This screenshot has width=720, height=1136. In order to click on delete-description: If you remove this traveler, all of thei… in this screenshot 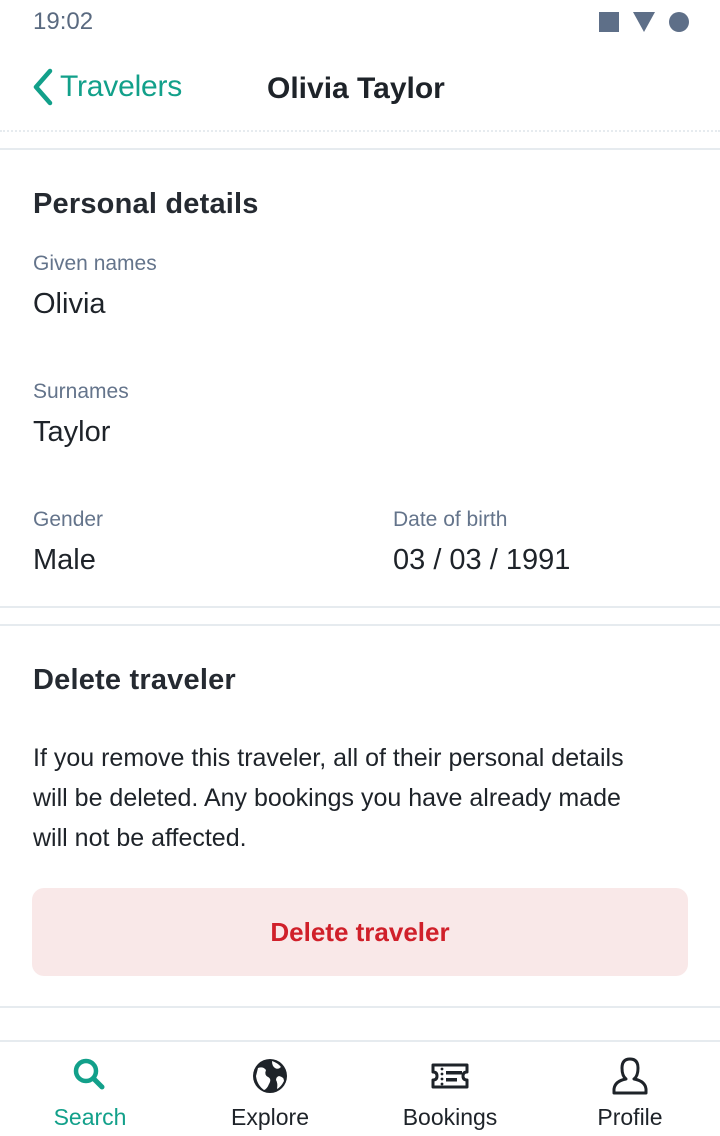, I will do `click(328, 798)`.